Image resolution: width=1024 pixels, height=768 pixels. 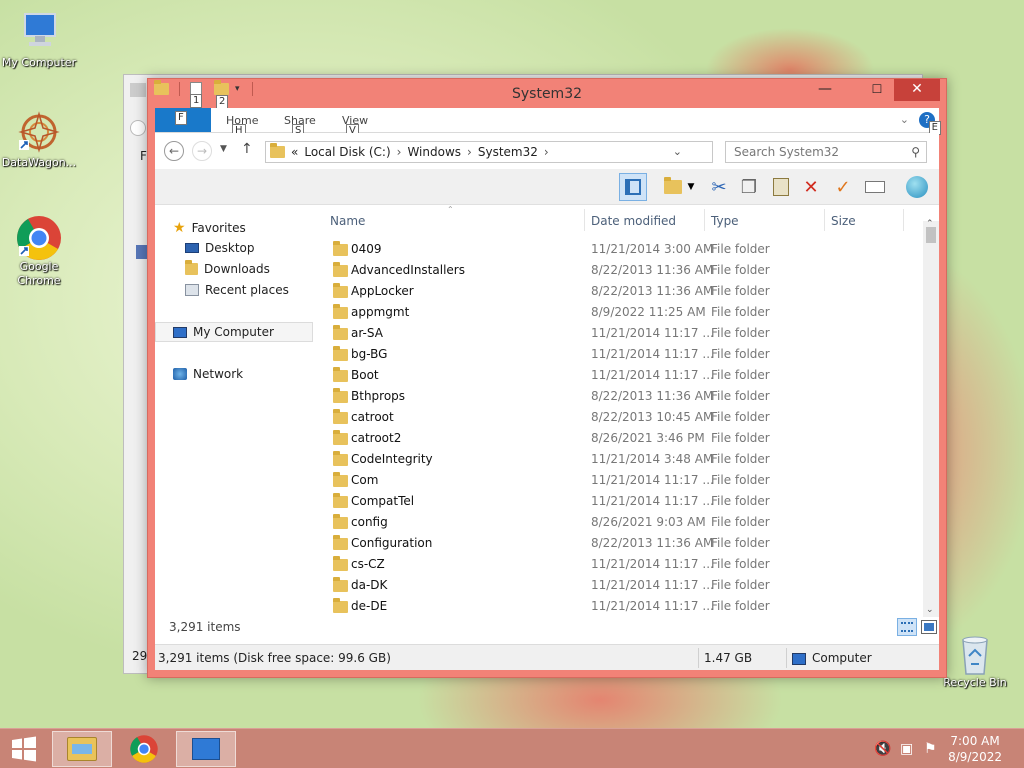 What do you see at coordinates (781, 187) in the screenshot?
I see `paste-icon` at bounding box center [781, 187].